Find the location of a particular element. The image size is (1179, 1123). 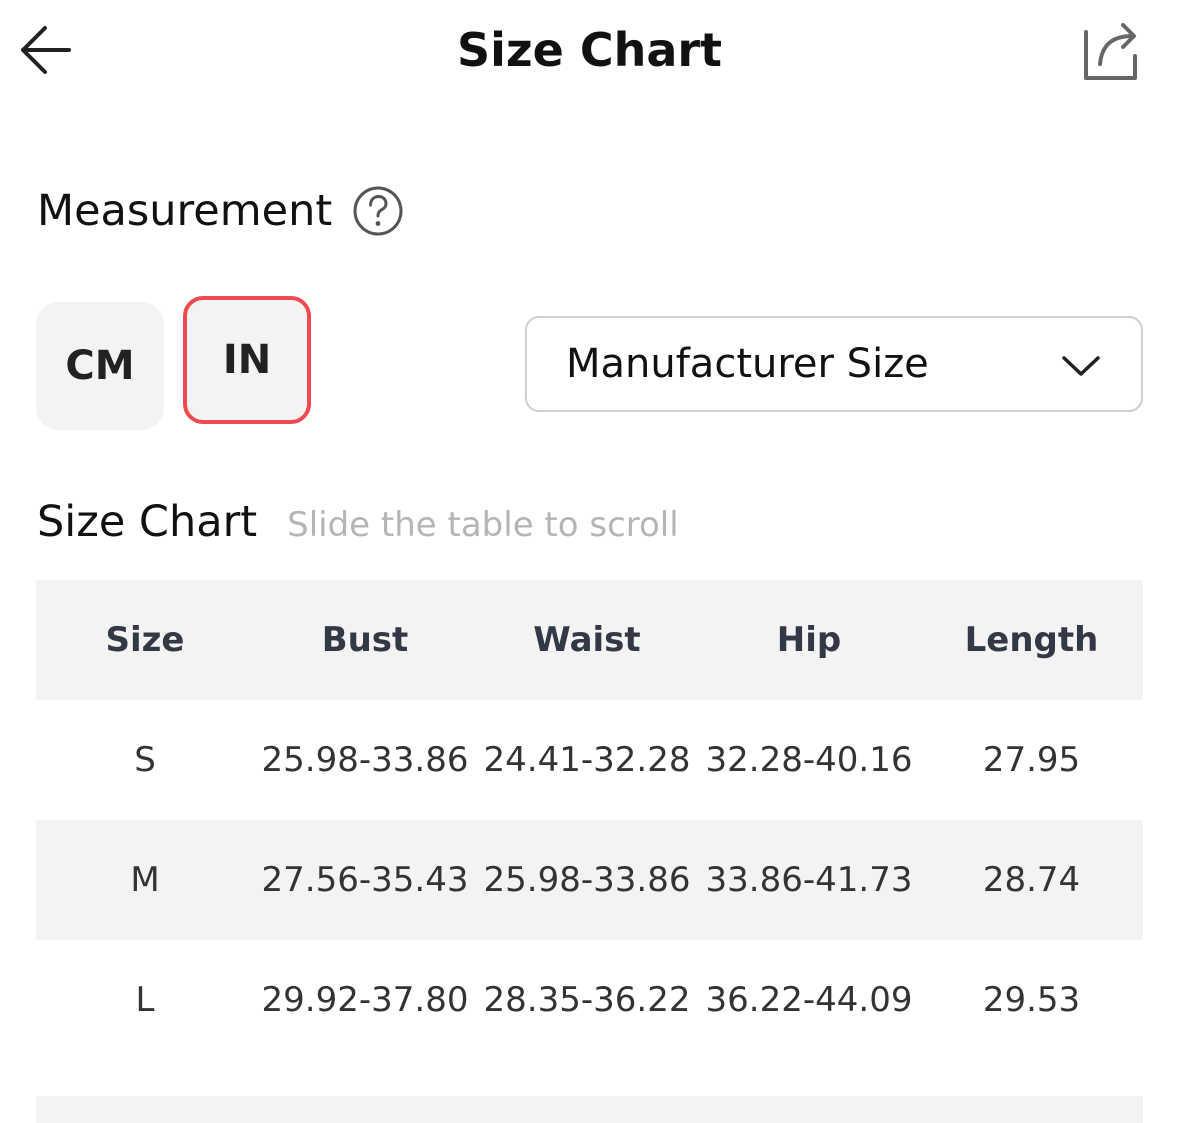

chevron-down-icon is located at coordinates (1081, 366).